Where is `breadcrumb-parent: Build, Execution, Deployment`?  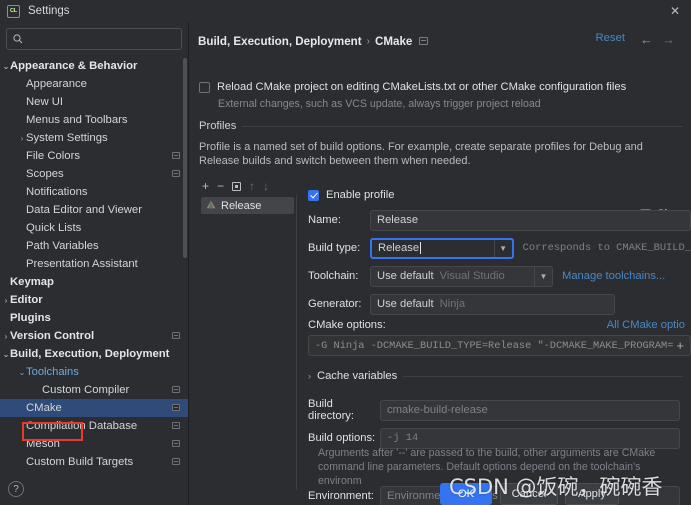
breadcrumb-parent: Build, Execution, Deployment is located at coordinates (280, 41).